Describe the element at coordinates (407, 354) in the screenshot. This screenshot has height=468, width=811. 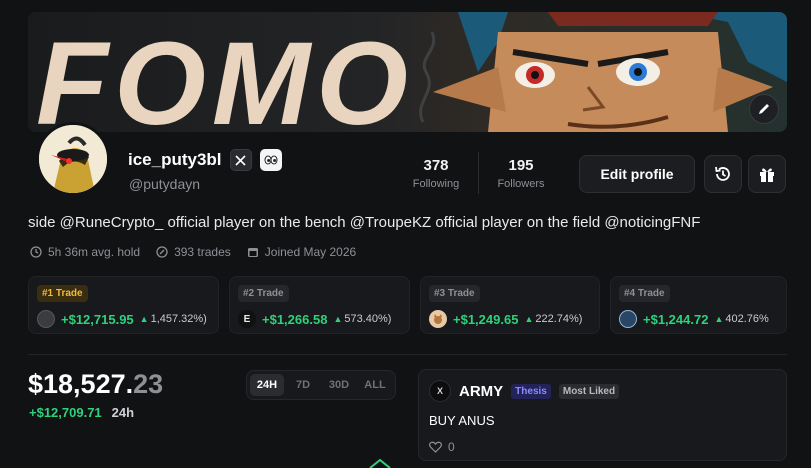
I see `section-divider` at that location.